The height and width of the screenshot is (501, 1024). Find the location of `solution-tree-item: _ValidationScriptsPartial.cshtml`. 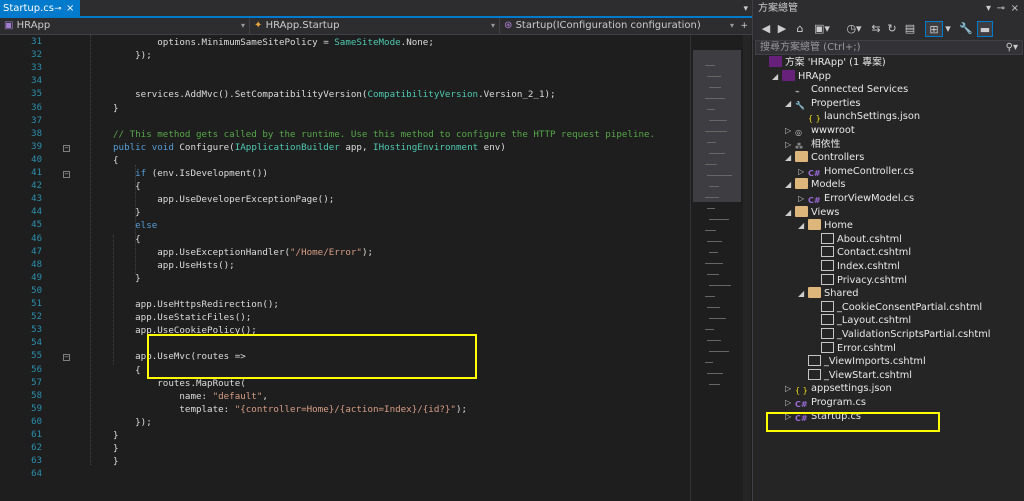

solution-tree-item: _ValidationScriptsPartial.cshtml is located at coordinates (901, 335).